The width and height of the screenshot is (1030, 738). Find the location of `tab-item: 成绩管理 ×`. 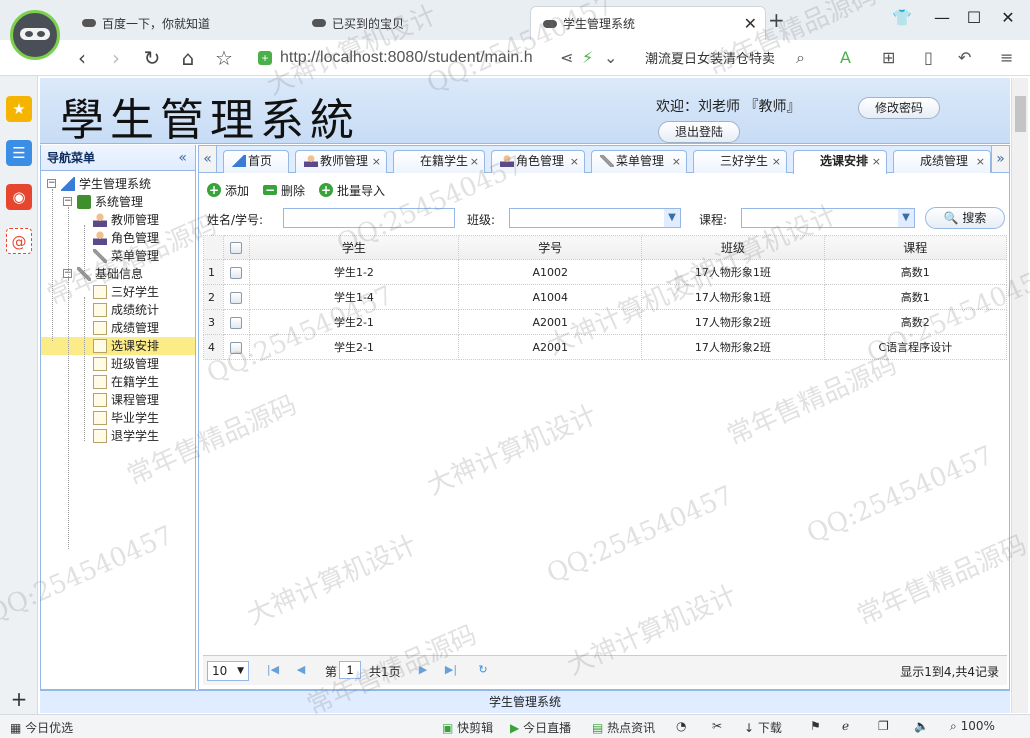

tab-item: 成绩管理 × is located at coordinates (942, 161).